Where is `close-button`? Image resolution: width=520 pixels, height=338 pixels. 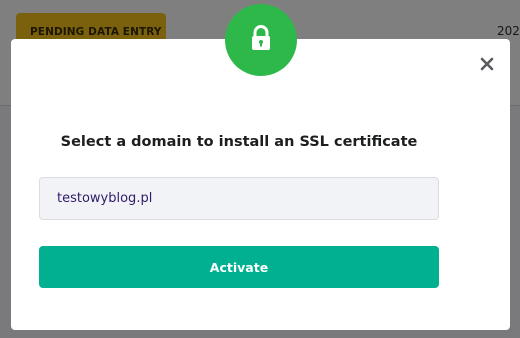
close-button is located at coordinates (487, 65).